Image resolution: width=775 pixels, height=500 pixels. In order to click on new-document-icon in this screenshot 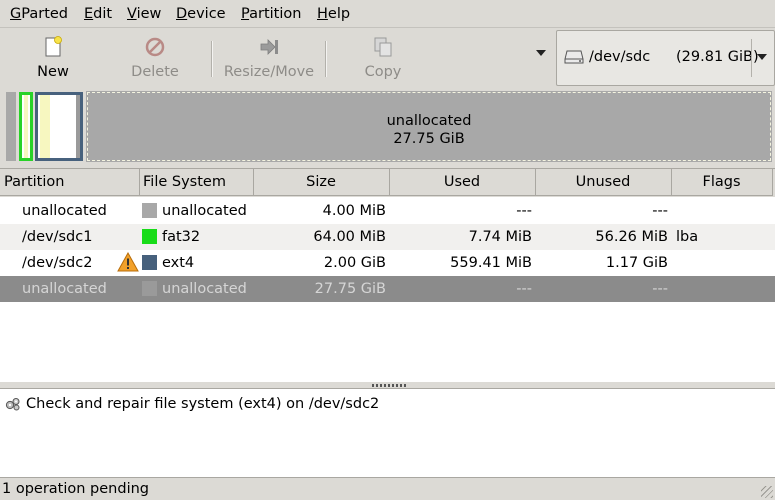, I will do `click(53, 46)`.